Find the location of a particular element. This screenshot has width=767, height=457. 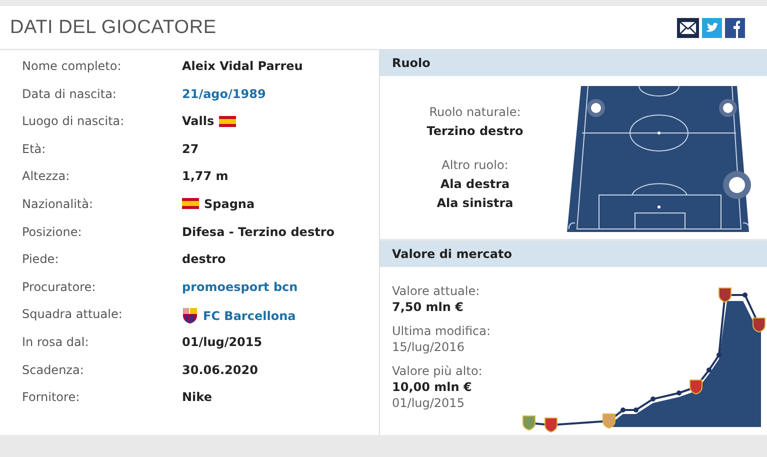

field-label: Posizione: is located at coordinates (52, 231).